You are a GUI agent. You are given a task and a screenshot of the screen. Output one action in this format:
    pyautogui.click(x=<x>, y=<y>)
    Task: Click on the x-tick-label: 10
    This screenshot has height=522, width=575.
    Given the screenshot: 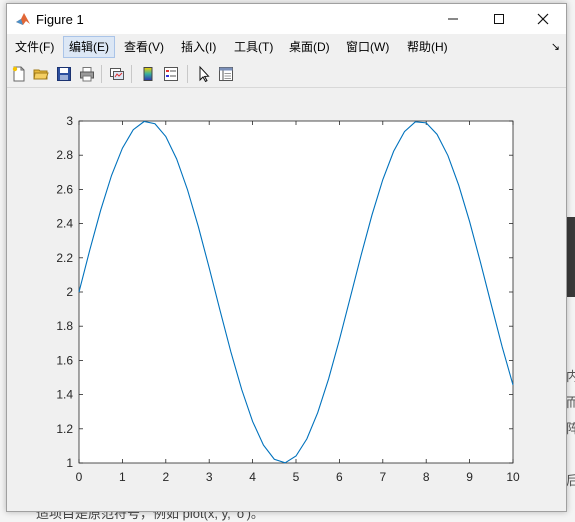 What is the action you would take?
    pyautogui.click(x=513, y=477)
    